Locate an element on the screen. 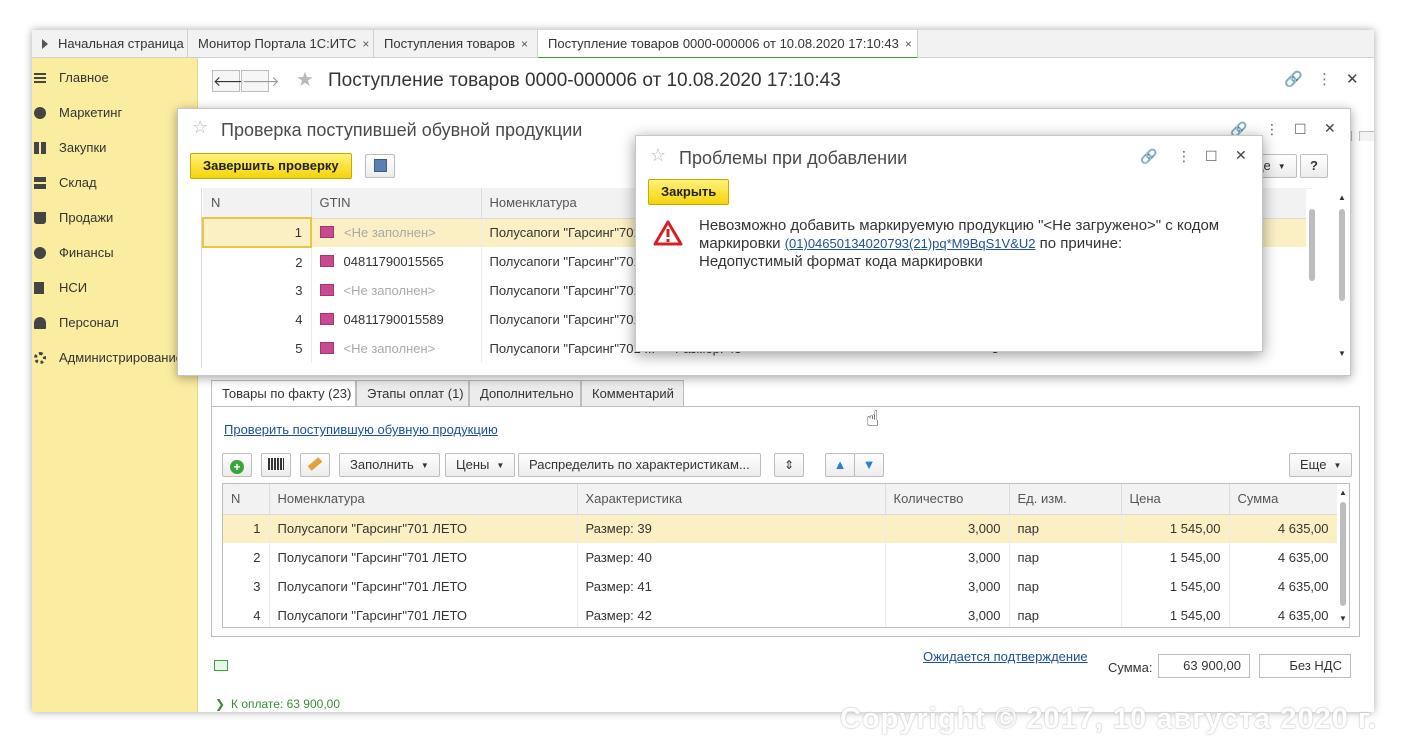 This screenshot has width=1406, height=744. menu-icon is located at coordinates (40, 74).